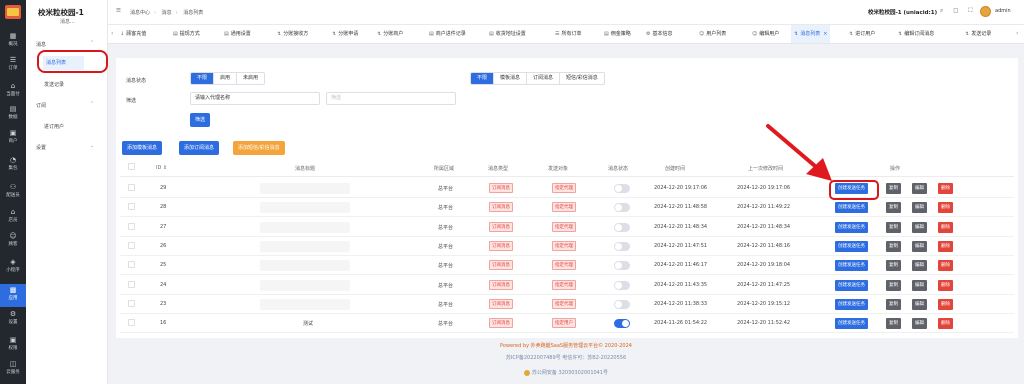 The width and height of the screenshot is (1024, 384). I want to click on add-sms-message-button: 添加短信/彩信消息, so click(259, 148).